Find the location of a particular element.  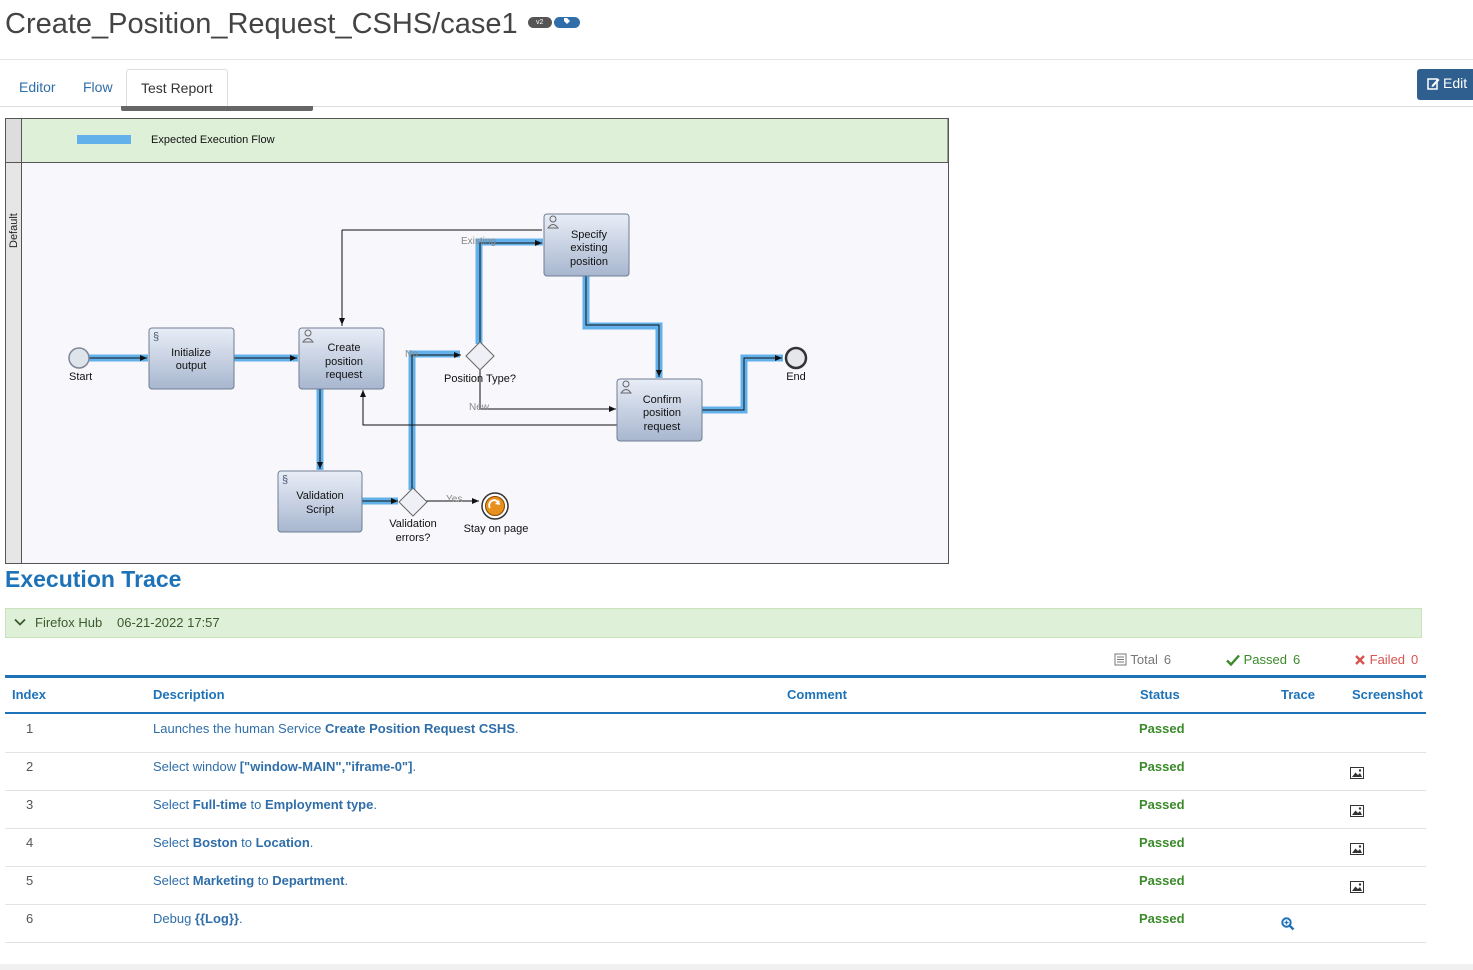

execution-trace-title: Execution Trace is located at coordinates (93, 579).